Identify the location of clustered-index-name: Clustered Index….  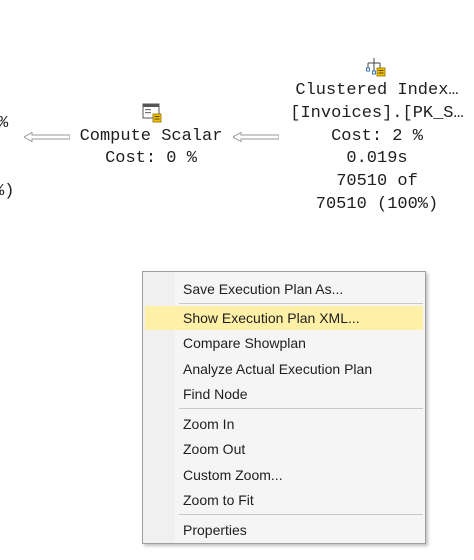
(377, 91).